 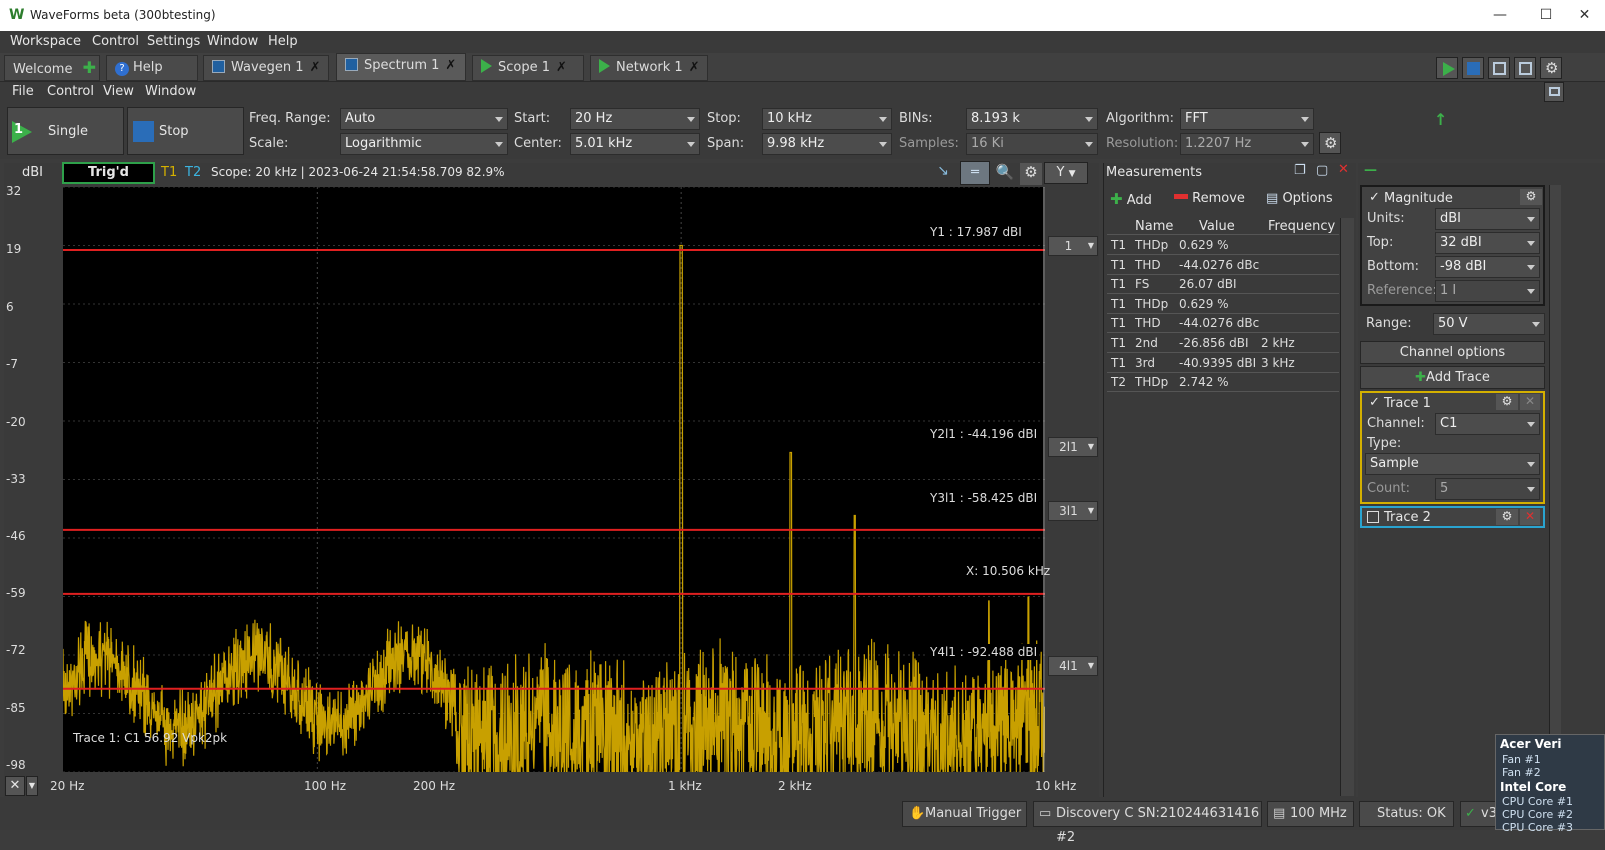 What do you see at coordinates (1525, 68) in the screenshot?
I see `tile-windows-icon` at bounding box center [1525, 68].